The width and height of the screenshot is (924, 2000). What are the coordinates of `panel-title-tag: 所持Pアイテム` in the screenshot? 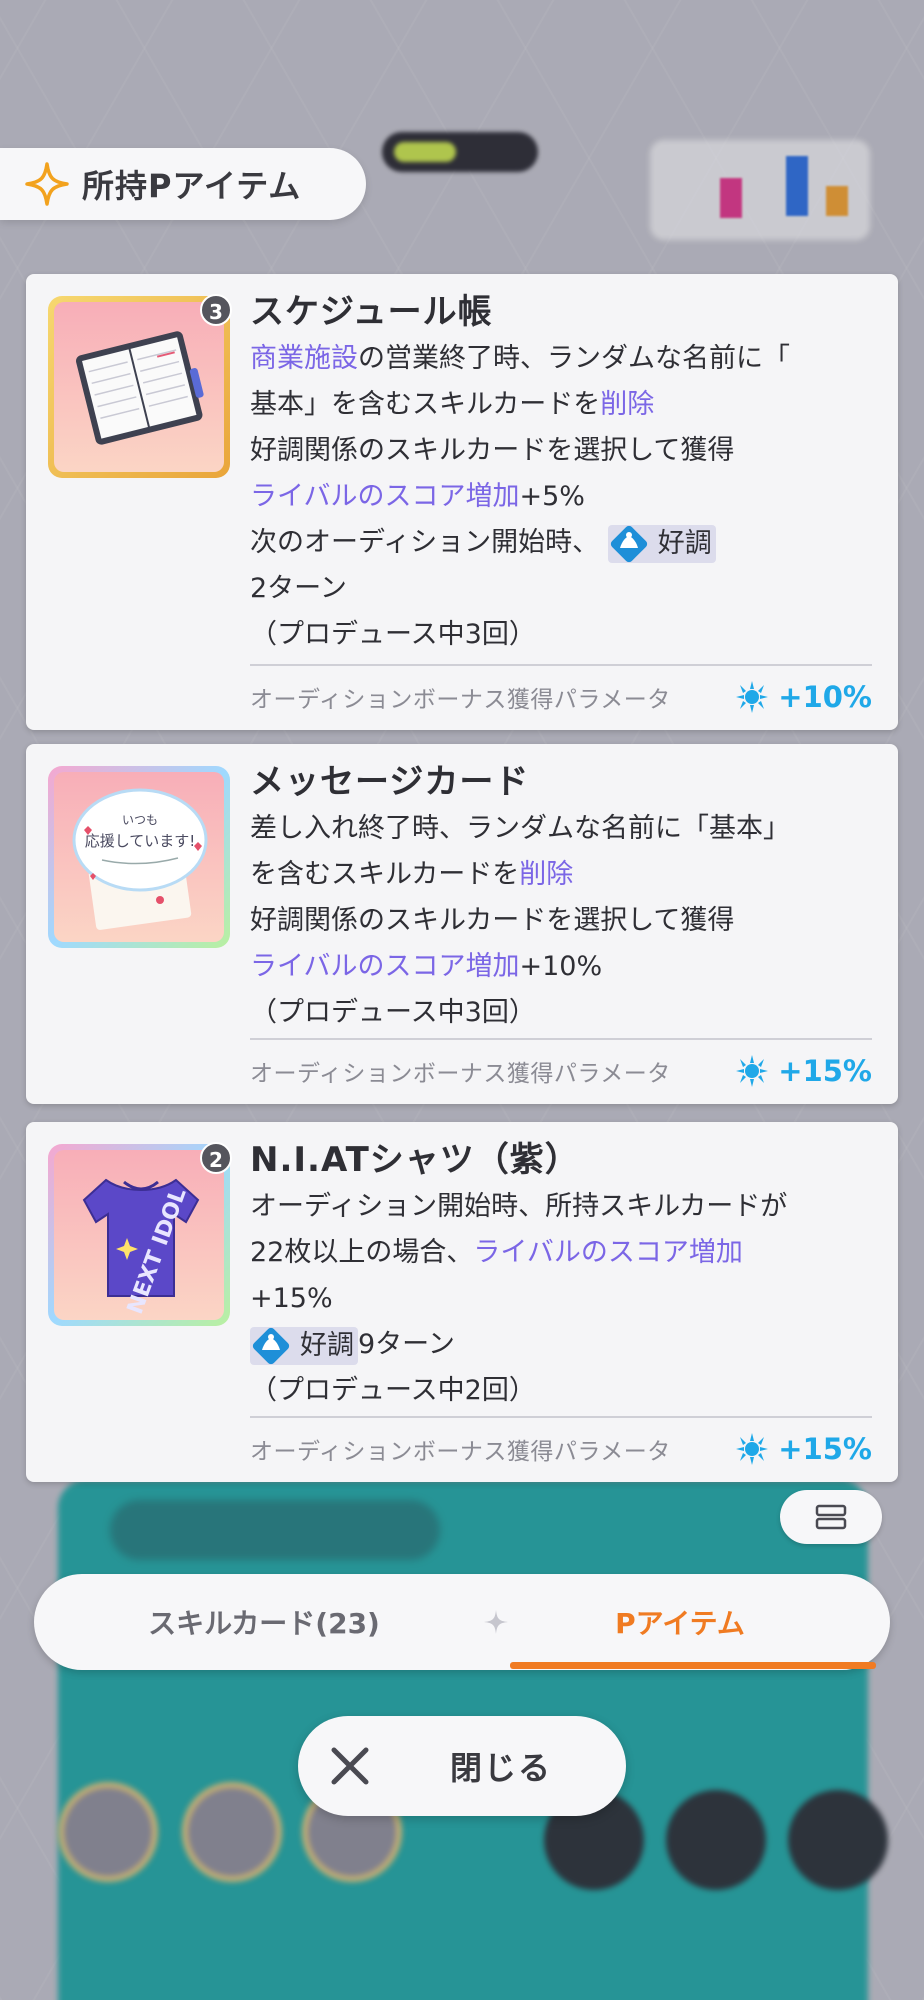 It's located at (183, 184).